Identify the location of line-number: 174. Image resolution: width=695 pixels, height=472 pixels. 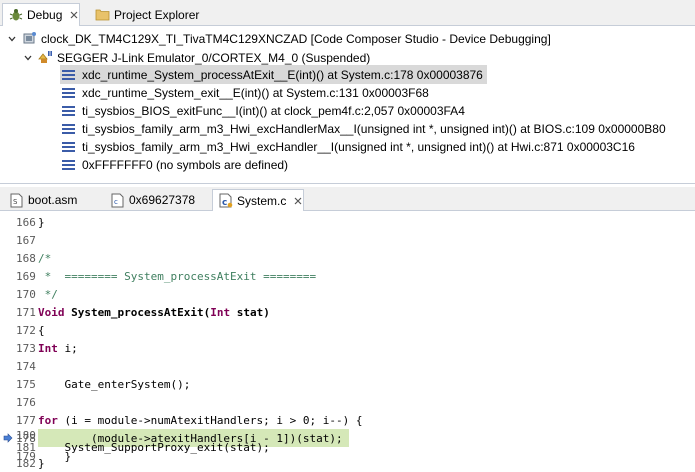
(26, 366).